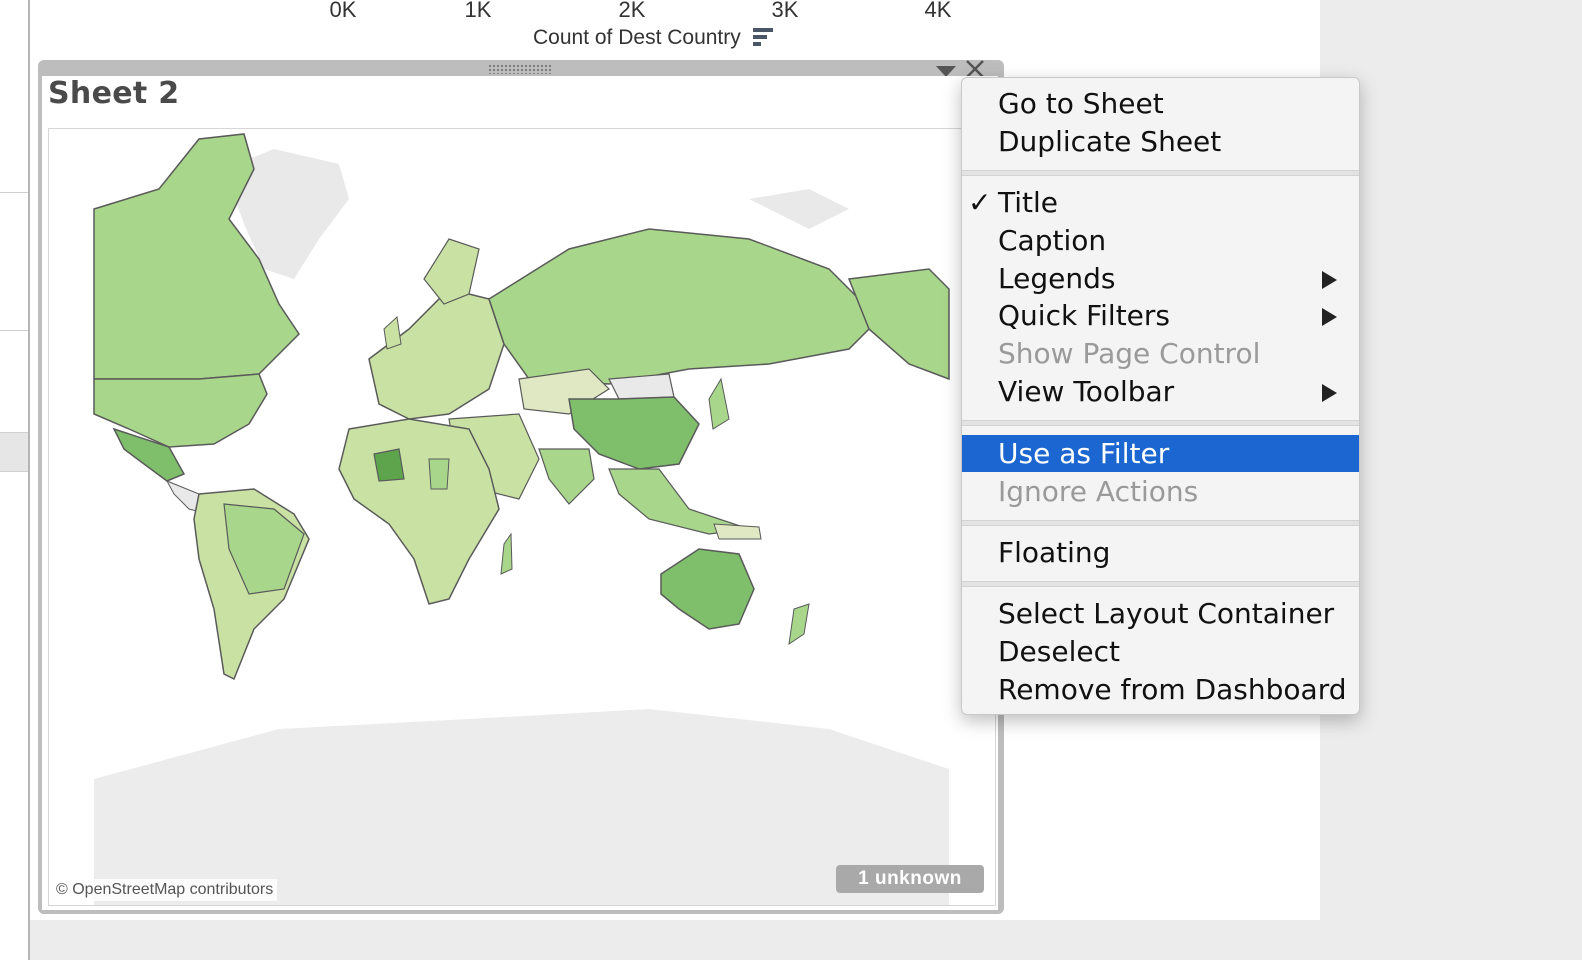 The image size is (1582, 960). I want to click on map-region-southeast-asia, so click(679, 501).